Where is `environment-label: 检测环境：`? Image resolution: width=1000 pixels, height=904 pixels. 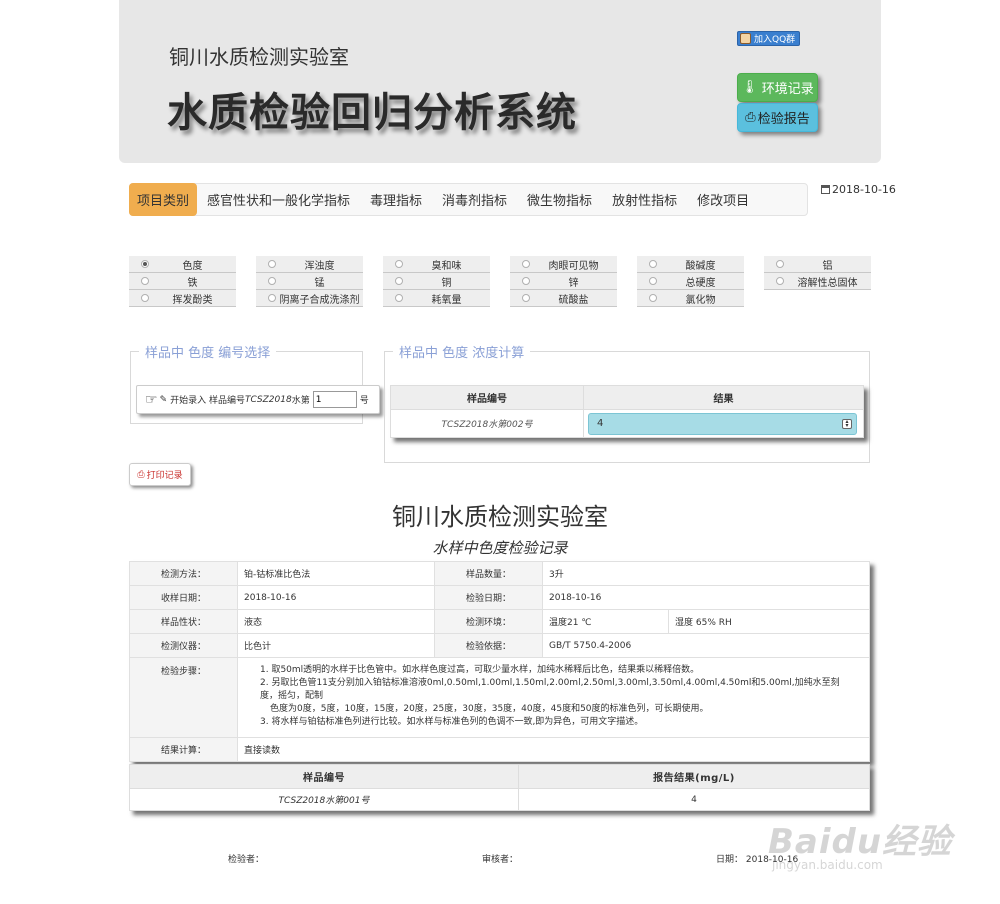 environment-label: 检测环境： is located at coordinates (488, 621).